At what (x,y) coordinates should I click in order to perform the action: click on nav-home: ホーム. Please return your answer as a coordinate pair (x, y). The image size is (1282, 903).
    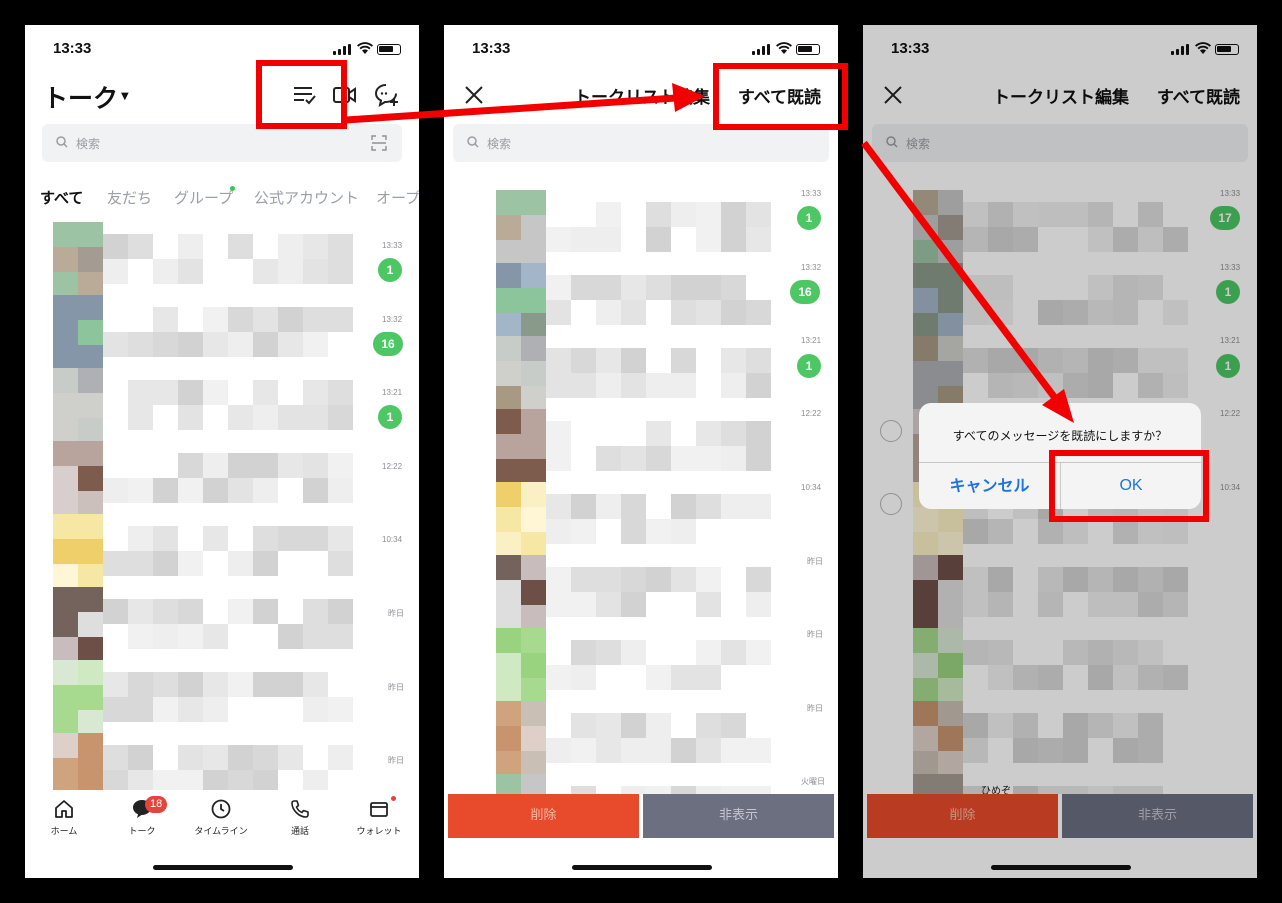
    Looking at the image, I should click on (64, 817).